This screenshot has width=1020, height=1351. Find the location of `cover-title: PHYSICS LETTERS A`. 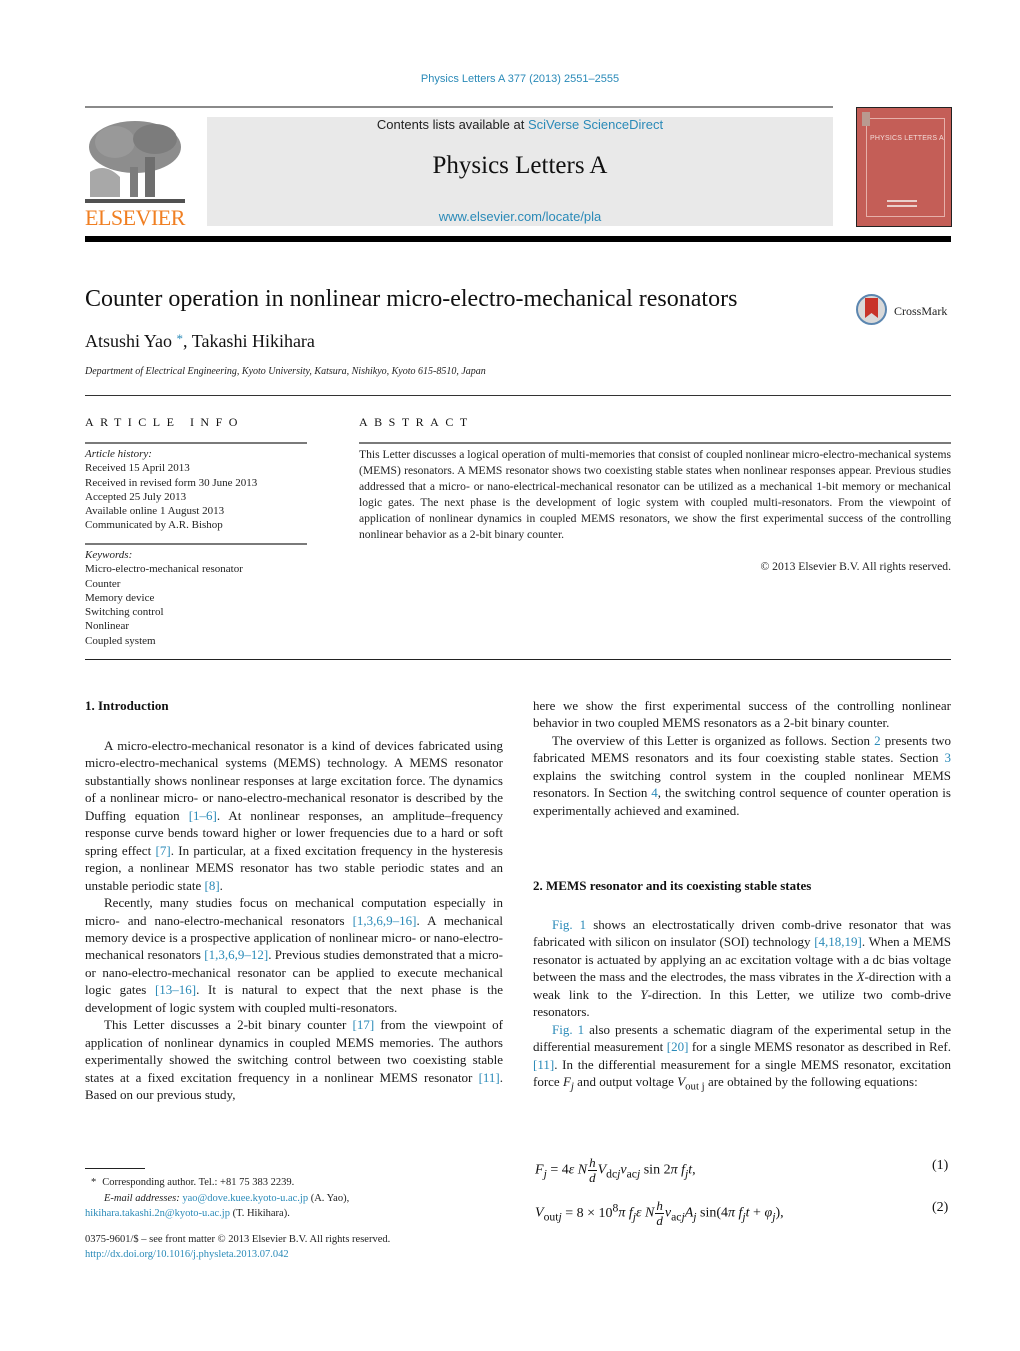

cover-title: PHYSICS LETTERS A is located at coordinates (907, 138).